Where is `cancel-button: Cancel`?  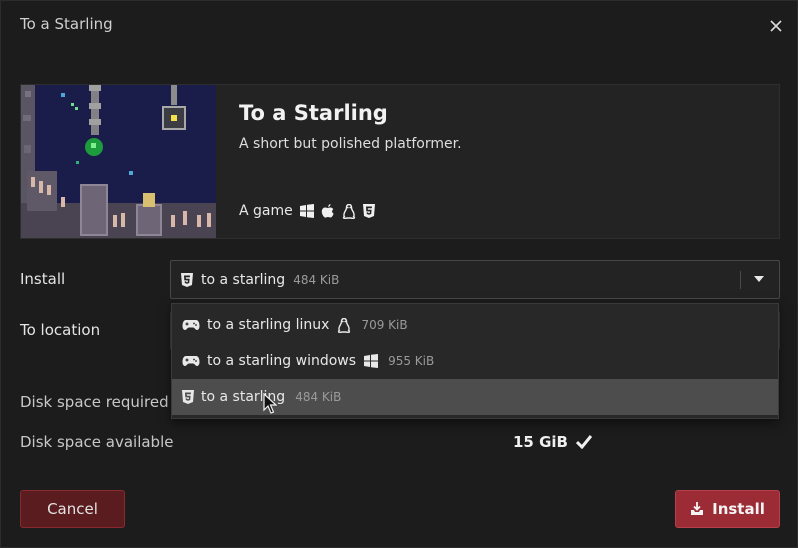 cancel-button: Cancel is located at coordinates (72, 509).